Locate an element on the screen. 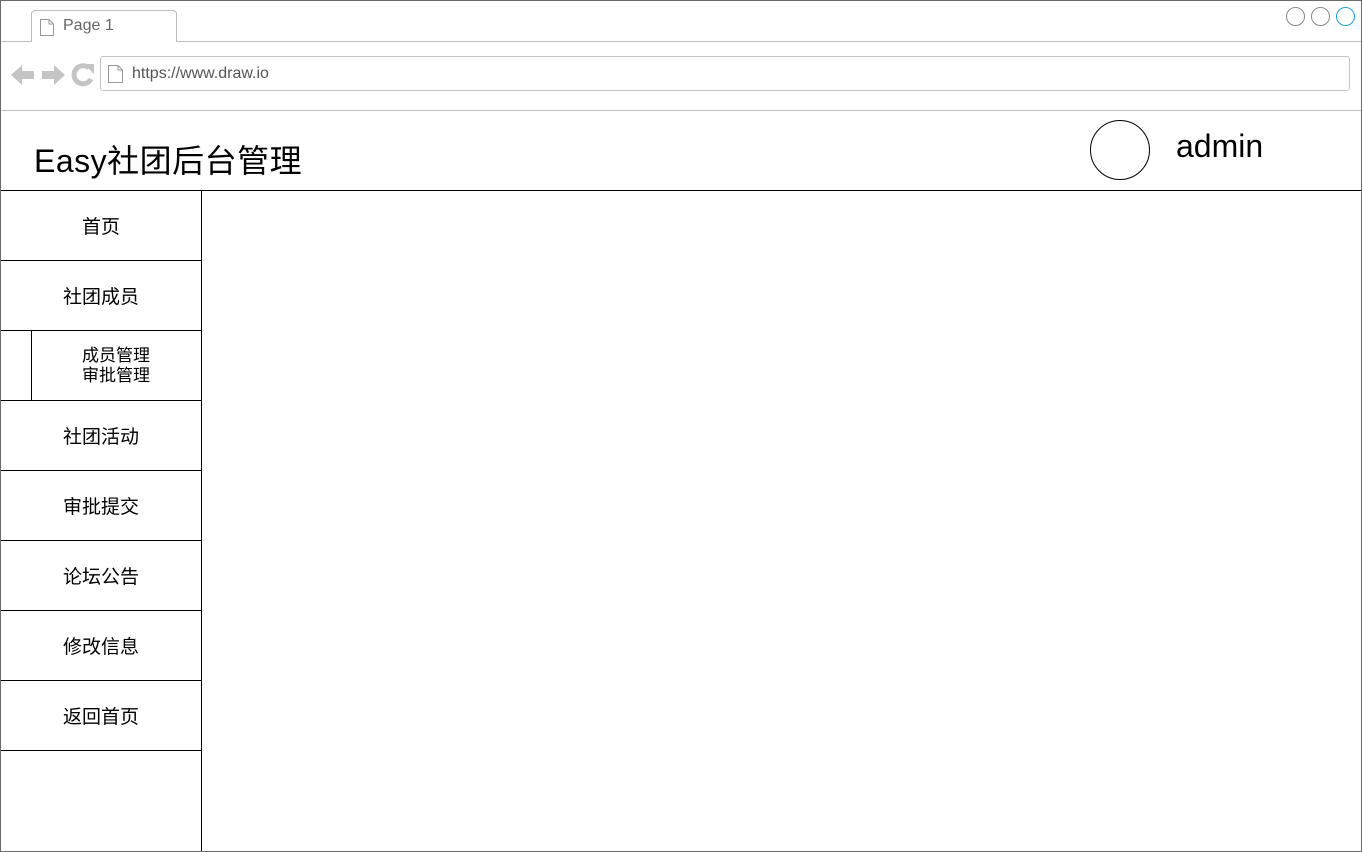  browser-toolbar: https://www.draw.io is located at coordinates (681, 76).